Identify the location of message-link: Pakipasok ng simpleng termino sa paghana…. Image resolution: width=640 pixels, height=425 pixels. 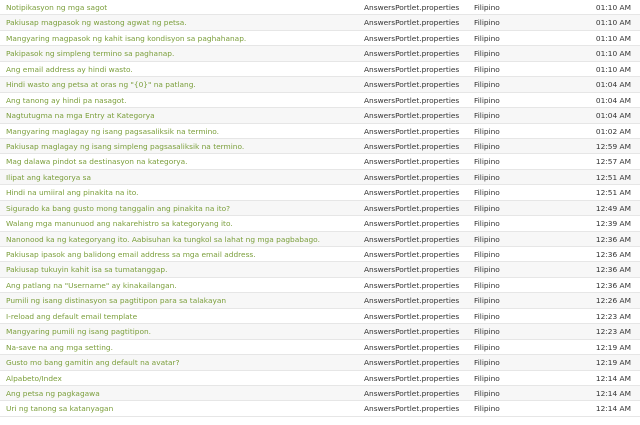
(181, 53).